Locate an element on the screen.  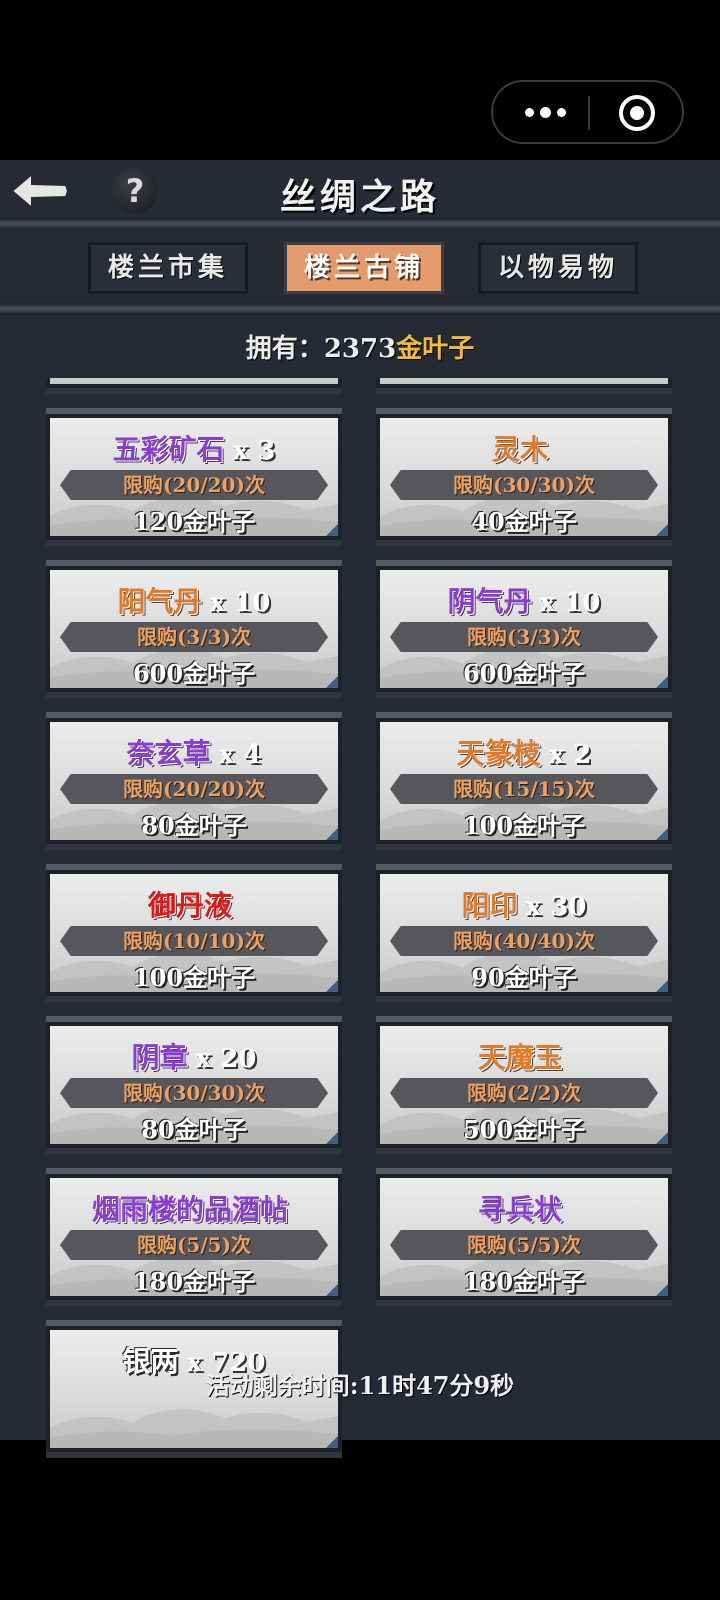
card-paper: 灵木限购(30/30)次 40金叶子 is located at coordinates (524, 477).